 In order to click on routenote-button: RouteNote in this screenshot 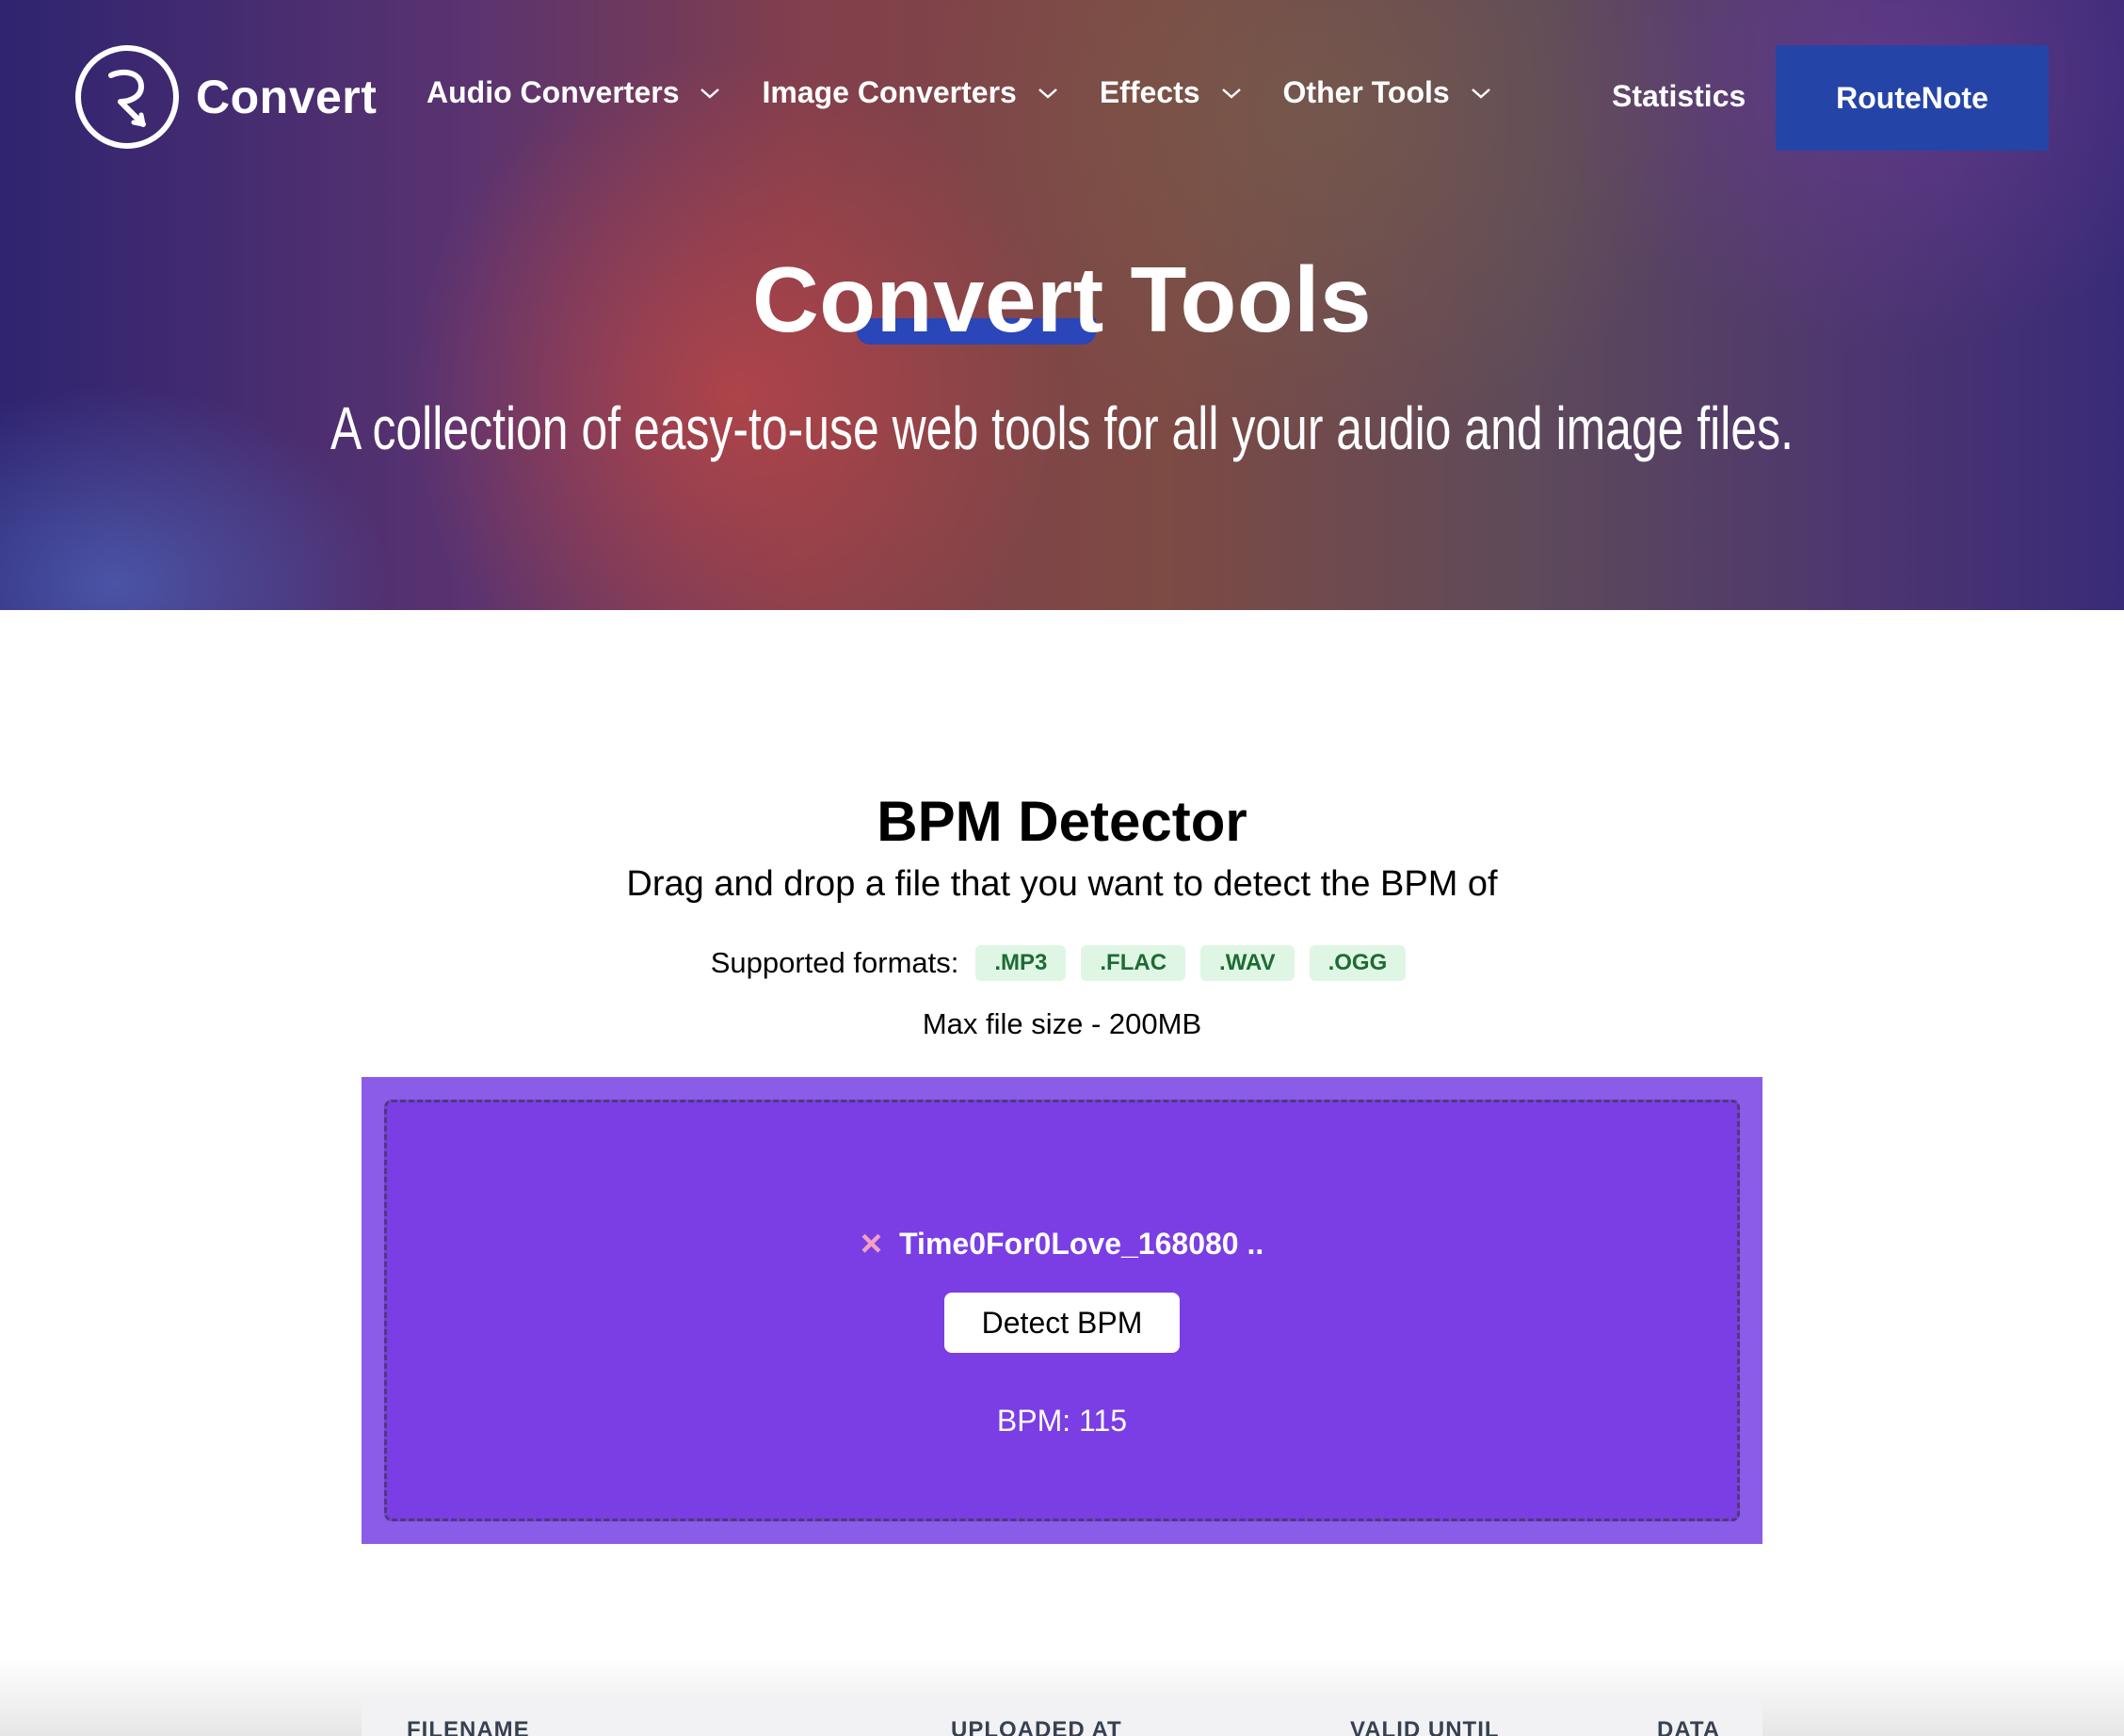, I will do `click(1912, 98)`.